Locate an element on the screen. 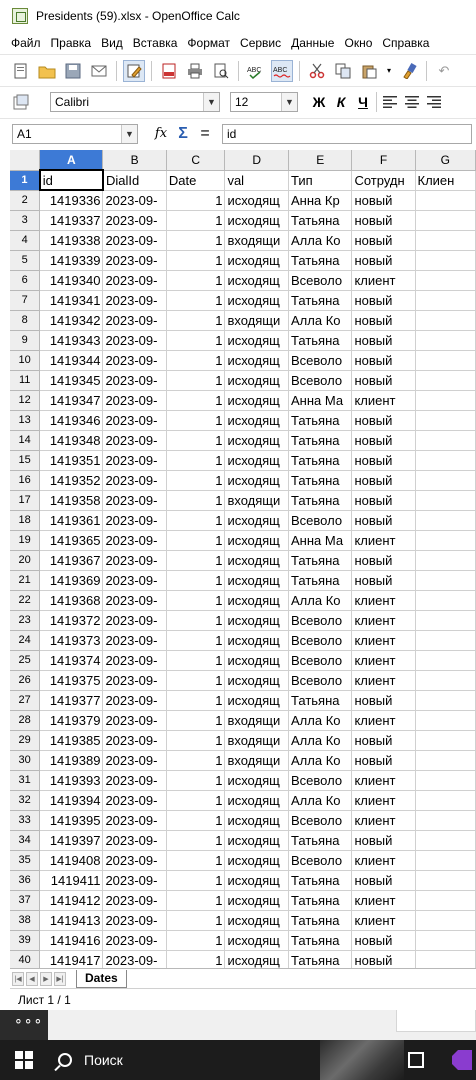 This screenshot has width=476, height=1080. row-header: 25 is located at coordinates (25, 660).